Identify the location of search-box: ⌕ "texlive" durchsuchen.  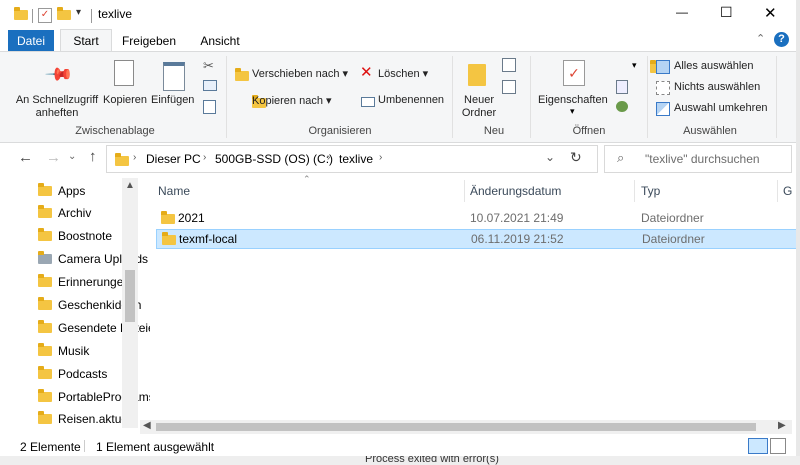
(698, 159).